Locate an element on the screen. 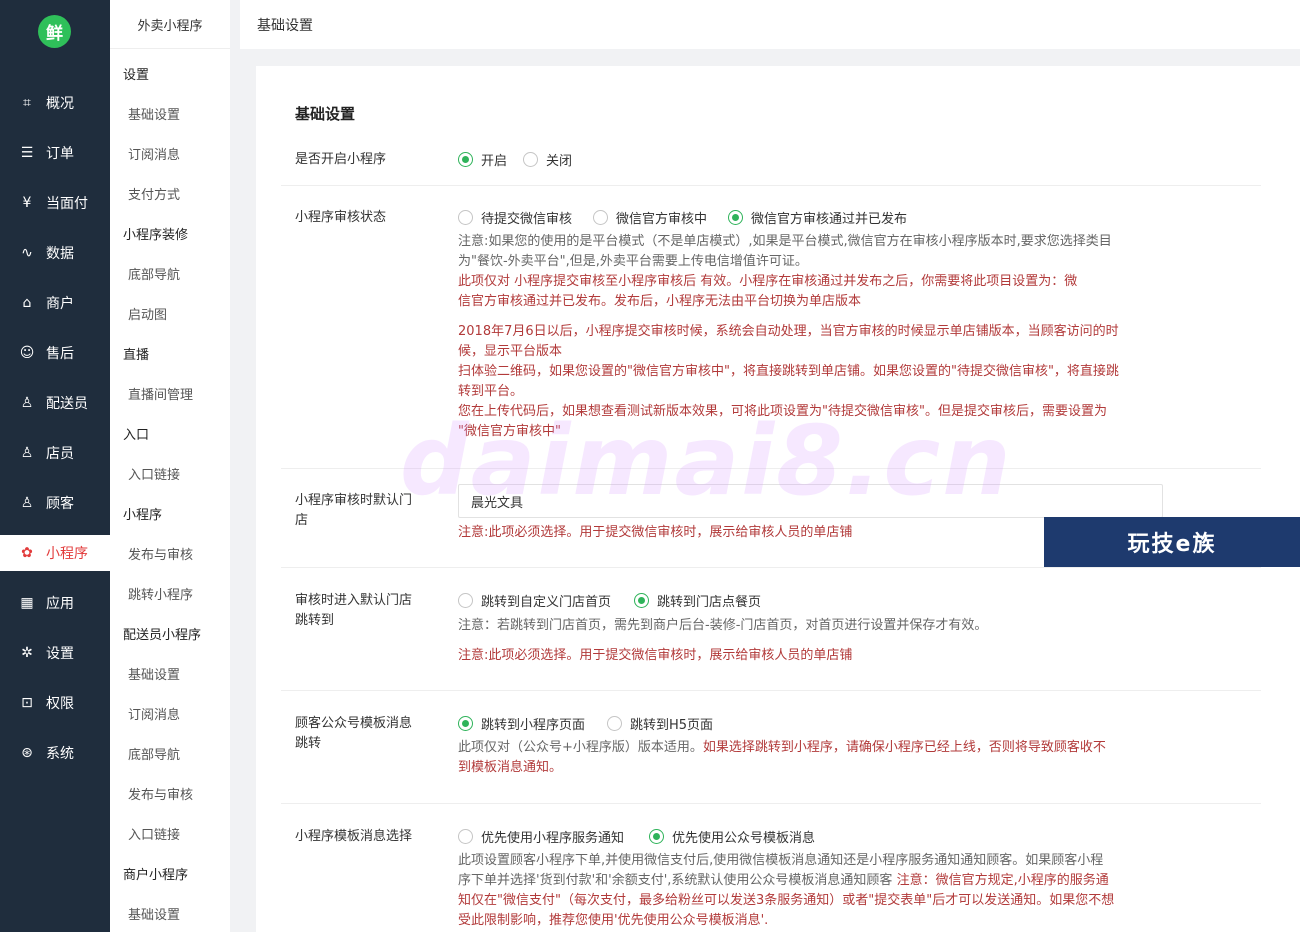  nav-item: ∿ 数据 is located at coordinates (55, 253).